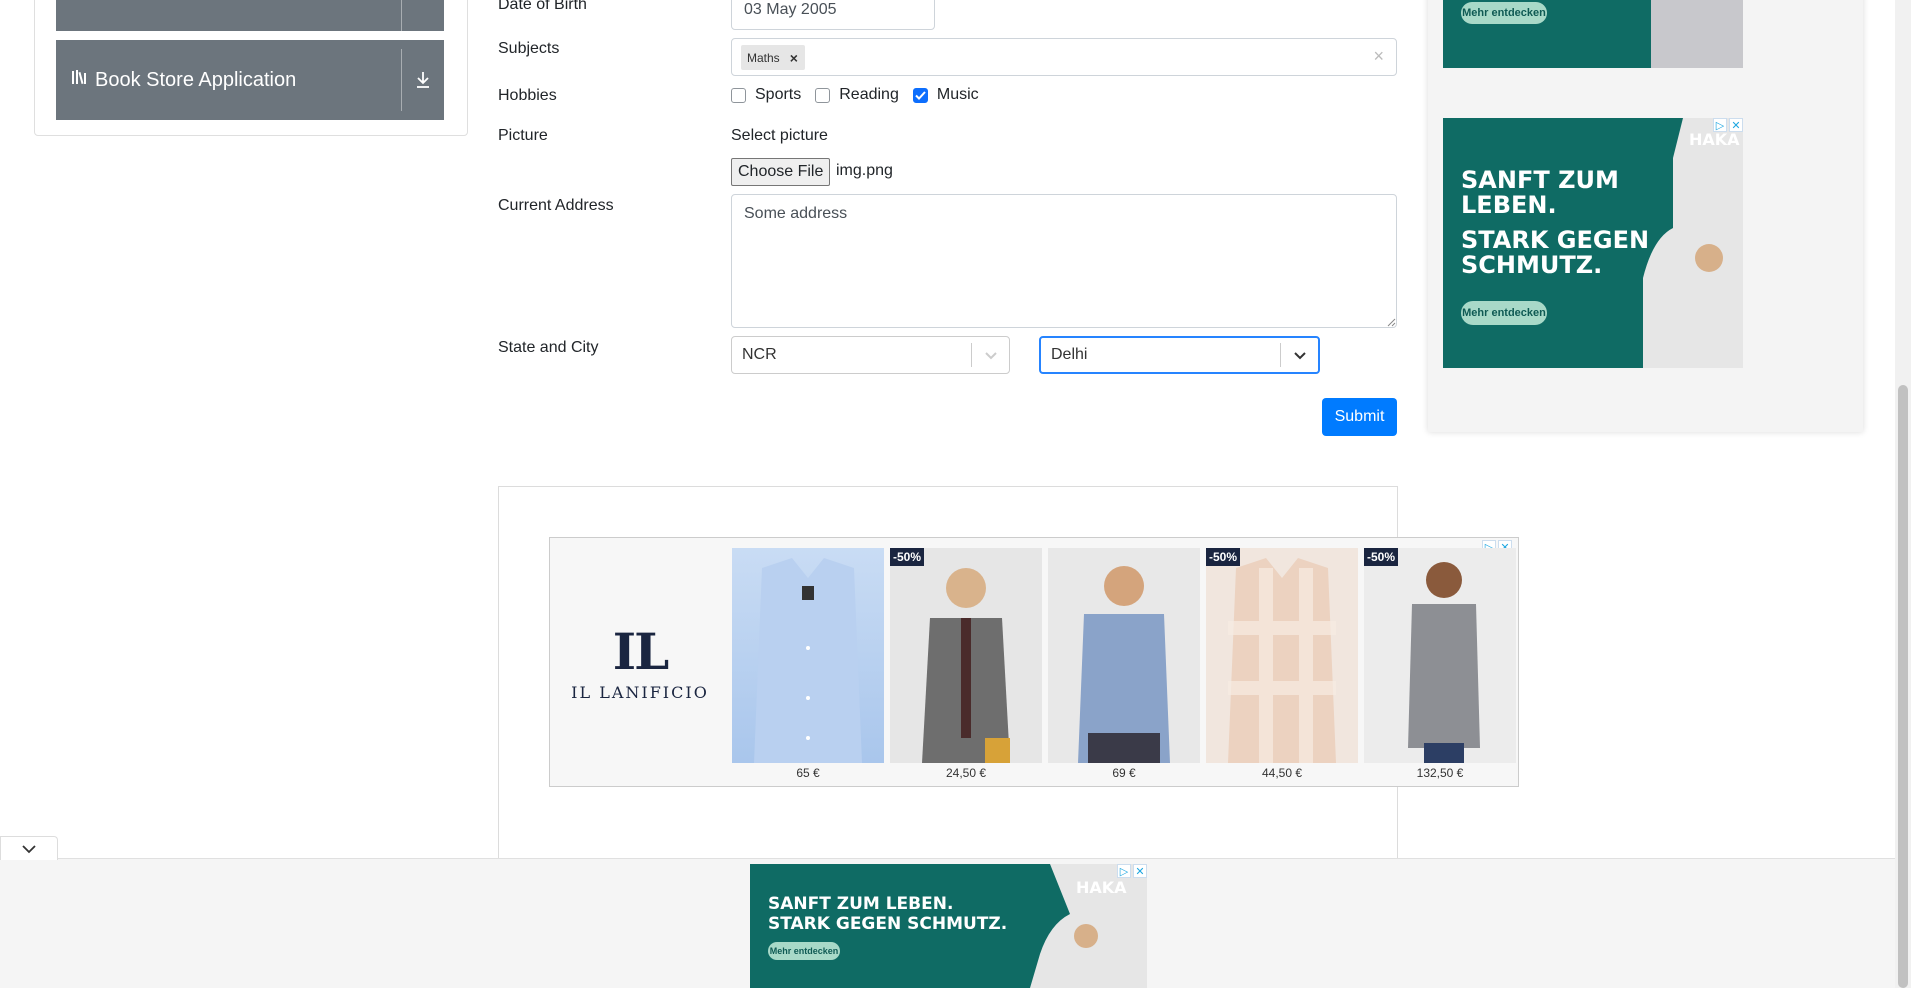  I want to click on book-icon, so click(80, 80).